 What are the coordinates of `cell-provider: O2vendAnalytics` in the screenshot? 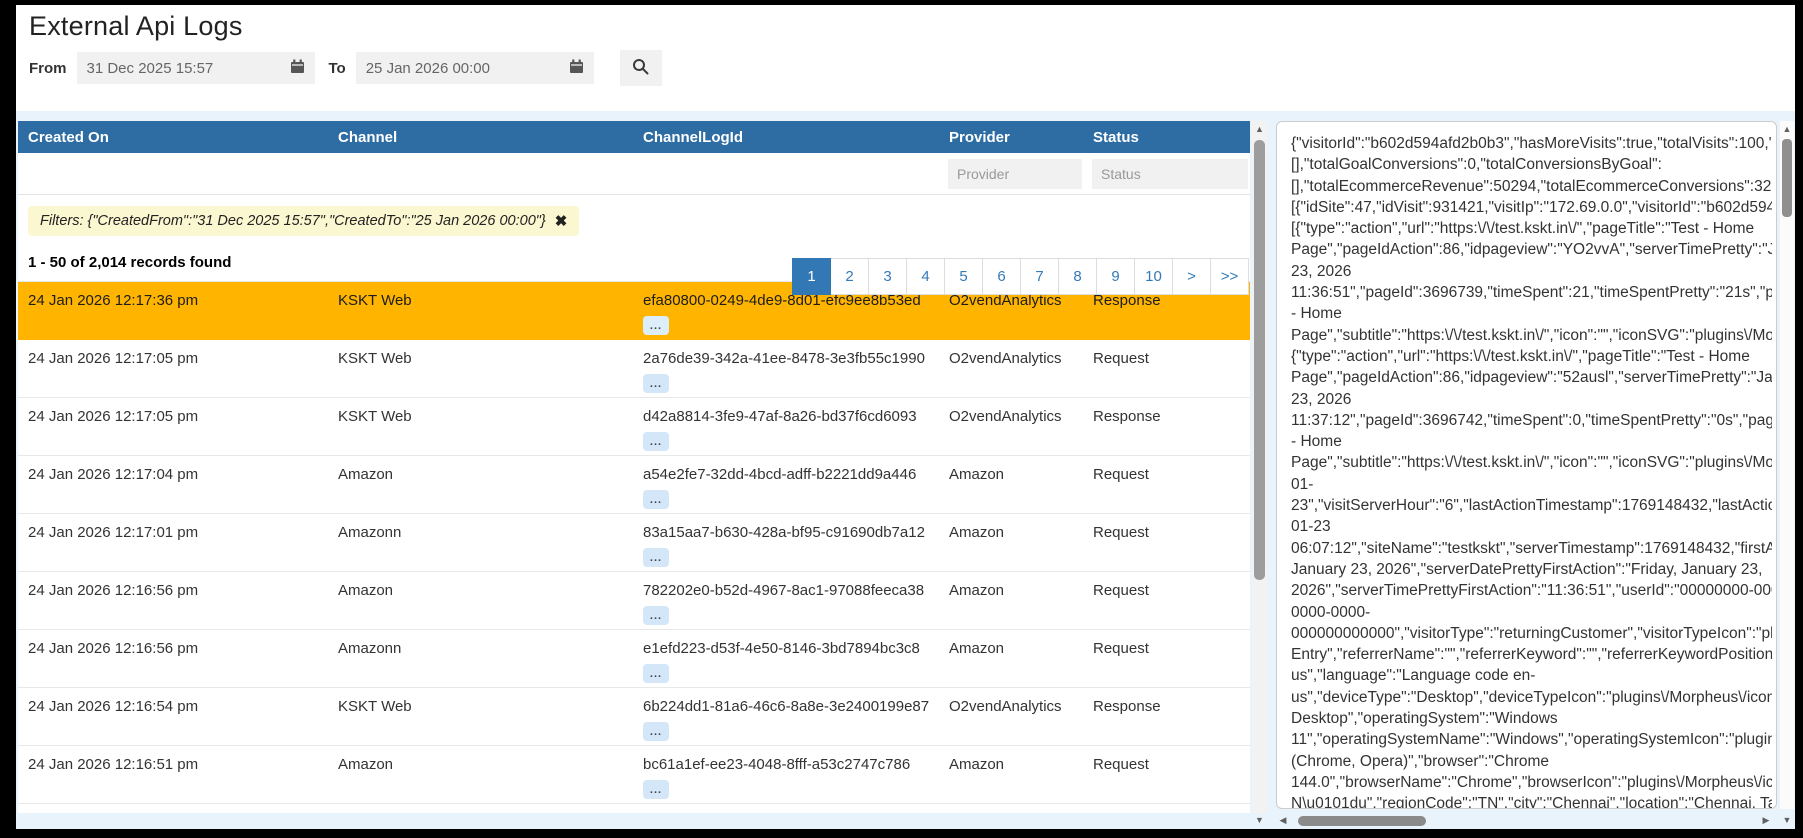 It's located at (1005, 358).